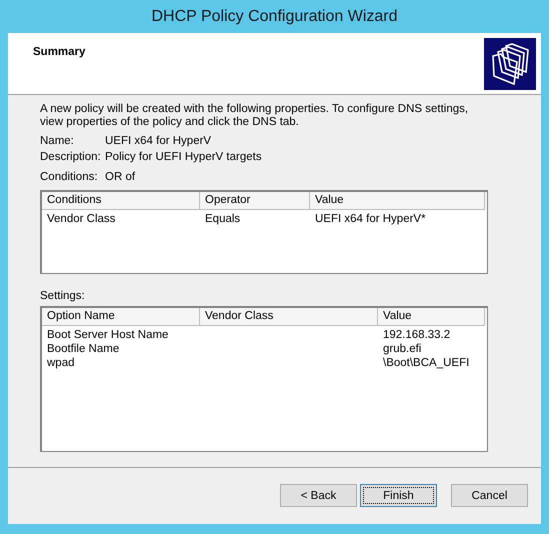 The width and height of the screenshot is (549, 534). What do you see at coordinates (510, 64) in the screenshot?
I see `folders-icon` at bounding box center [510, 64].